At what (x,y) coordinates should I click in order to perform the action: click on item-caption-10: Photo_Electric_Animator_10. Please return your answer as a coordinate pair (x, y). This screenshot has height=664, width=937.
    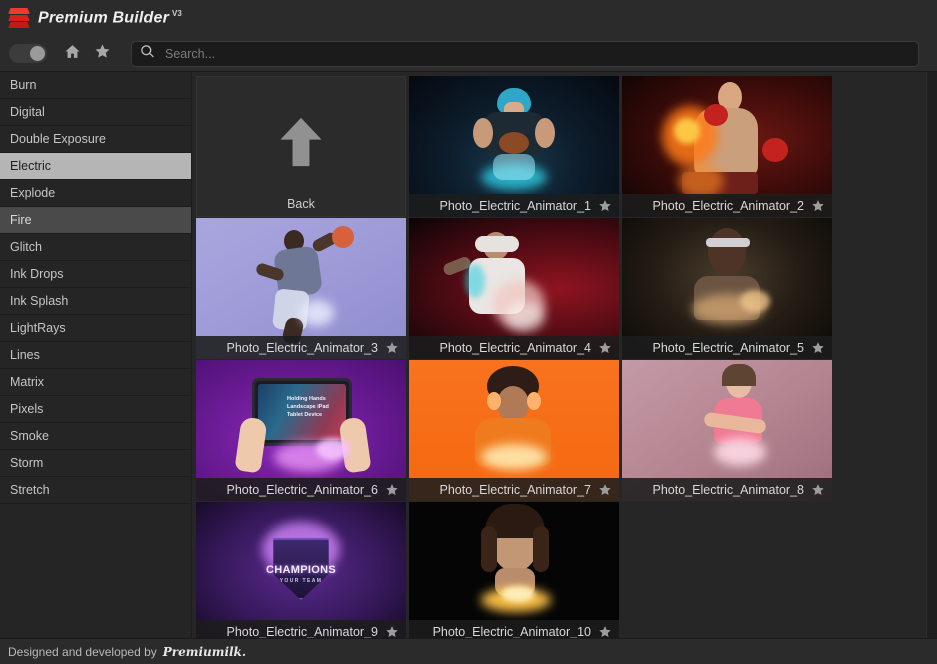
    Looking at the image, I should click on (514, 629).